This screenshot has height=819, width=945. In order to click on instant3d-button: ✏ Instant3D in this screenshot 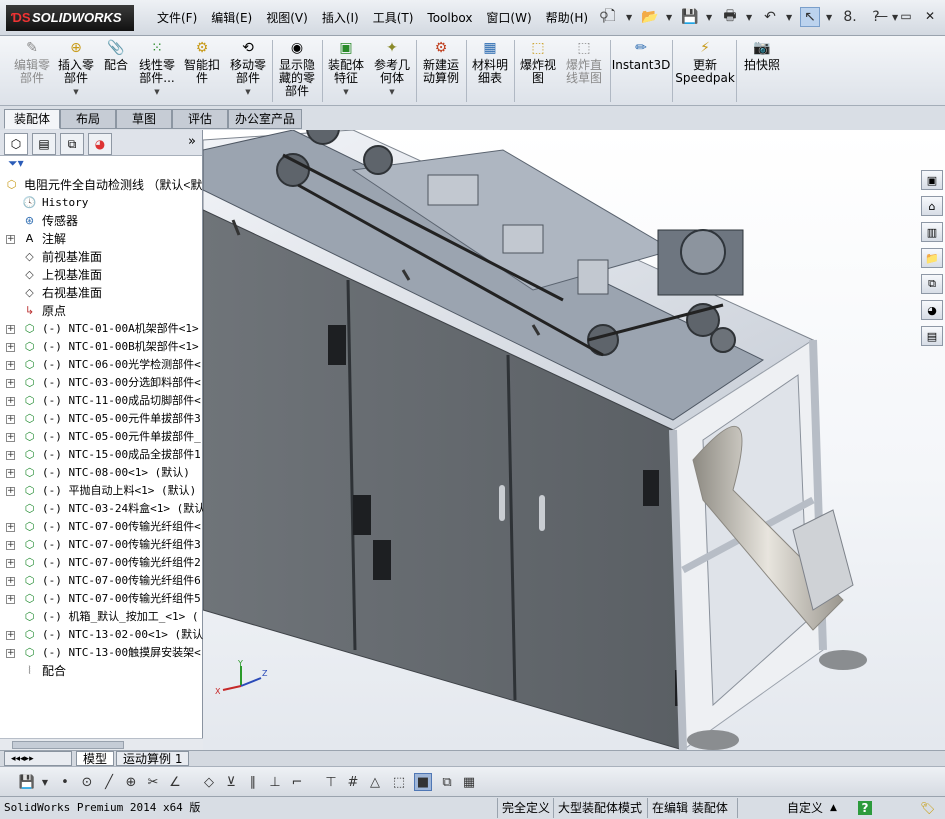, I will do `click(641, 55)`.